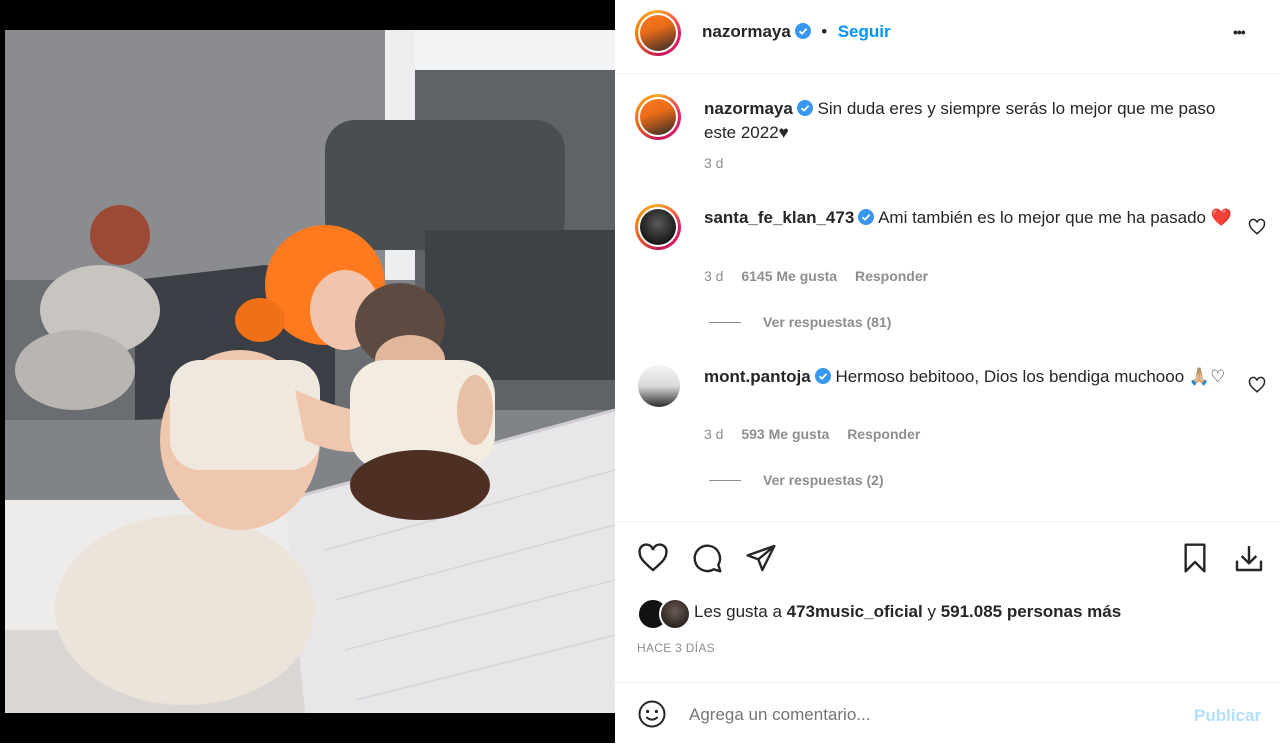  I want to click on likes-account: 473music_oficial, so click(855, 611).